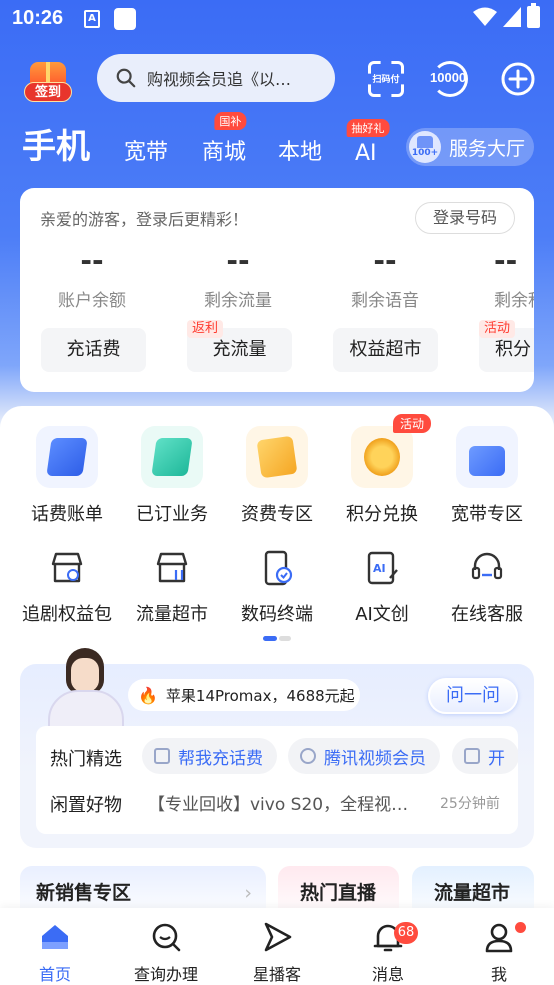 Image resolution: width=554 pixels, height=985 pixels. Describe the element at coordinates (277, 457) in the screenshot. I see `tariff-icon` at that location.